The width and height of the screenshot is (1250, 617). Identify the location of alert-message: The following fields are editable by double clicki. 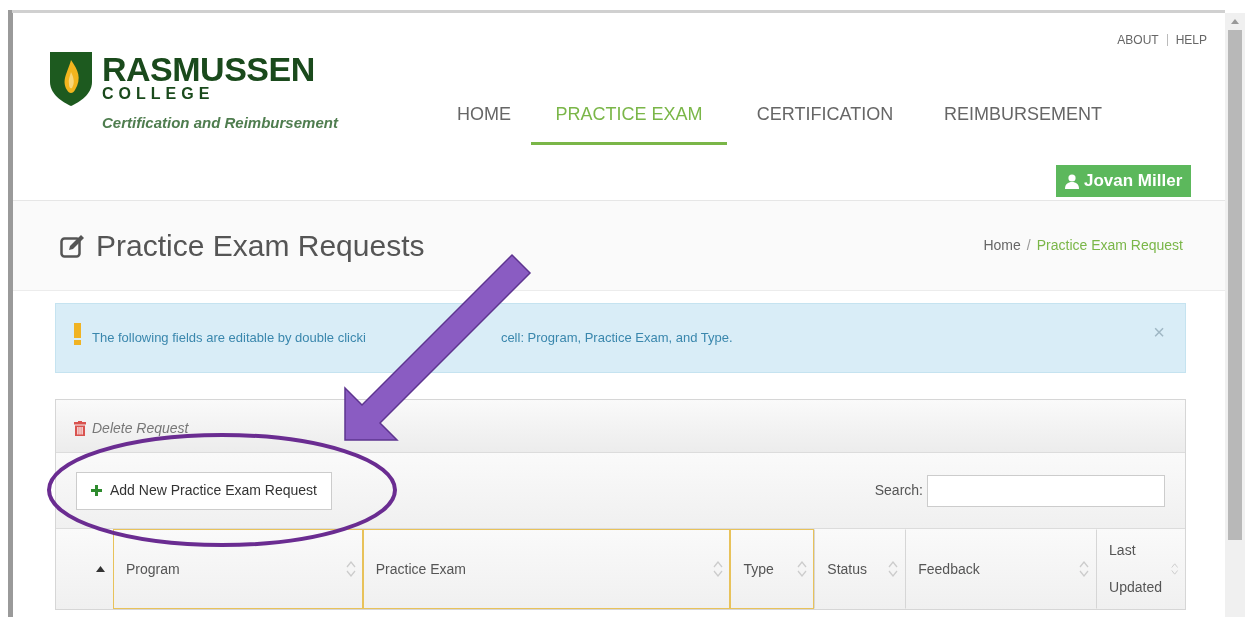
(229, 338).